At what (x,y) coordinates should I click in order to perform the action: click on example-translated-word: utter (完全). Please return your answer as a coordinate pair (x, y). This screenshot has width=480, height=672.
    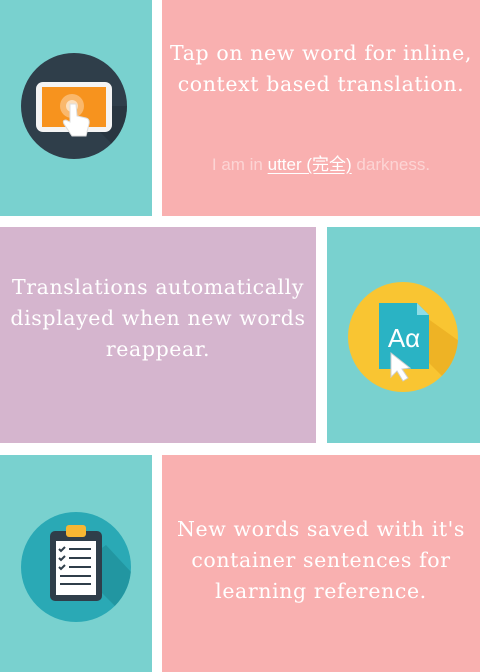
    Looking at the image, I should click on (309, 164).